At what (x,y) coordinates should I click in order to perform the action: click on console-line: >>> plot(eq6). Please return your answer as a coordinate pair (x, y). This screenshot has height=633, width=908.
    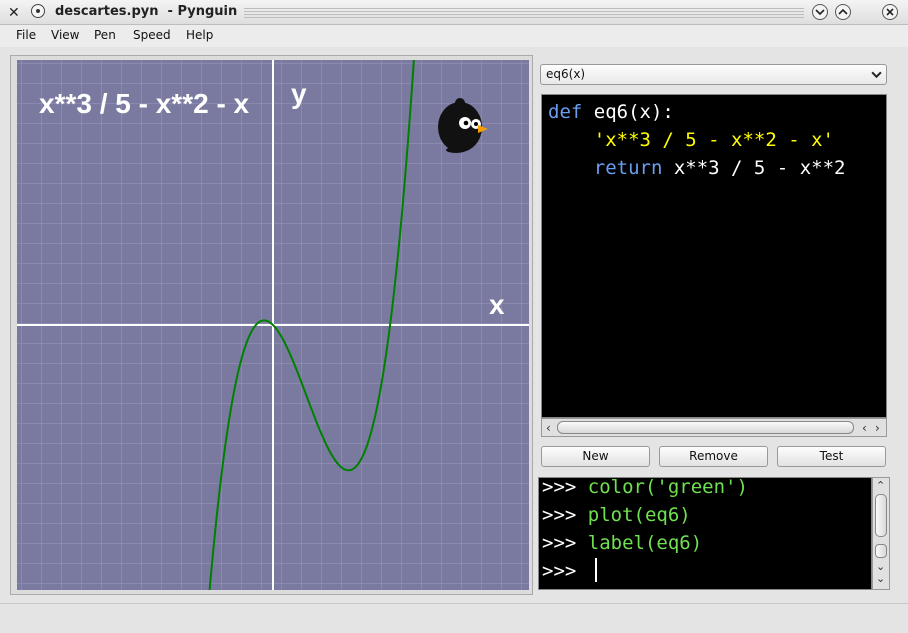
    Looking at the image, I should click on (616, 515).